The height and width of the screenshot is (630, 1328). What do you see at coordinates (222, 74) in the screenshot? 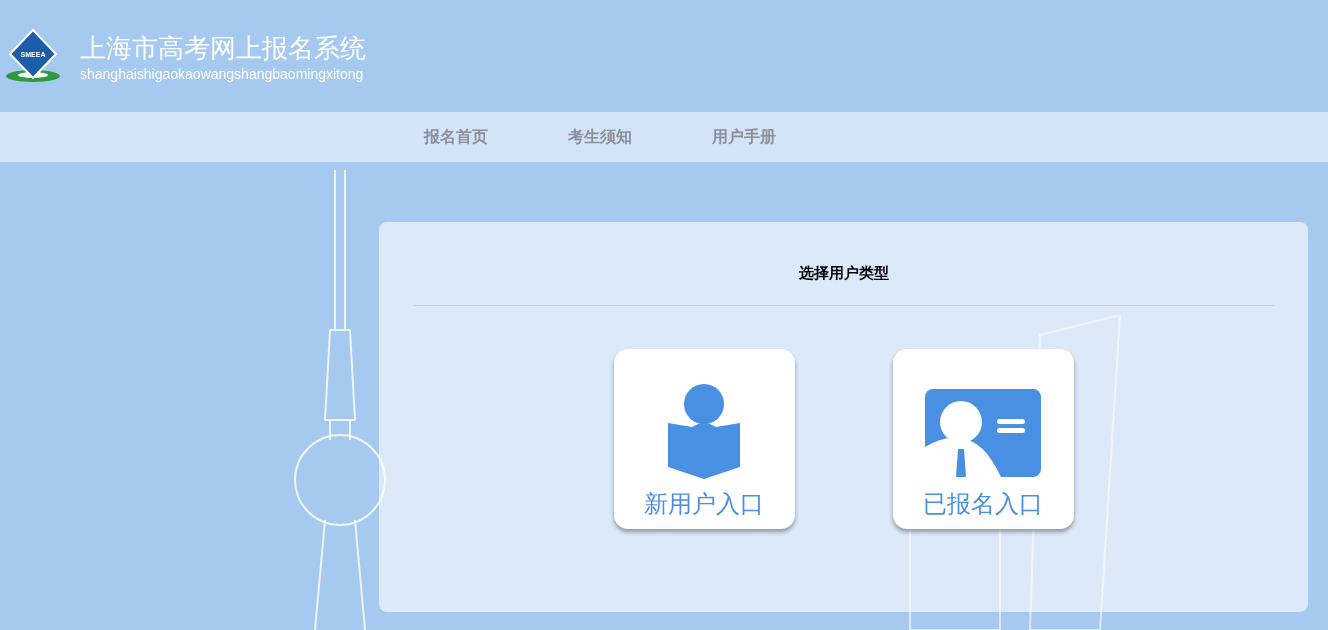
I see `site-subtitle: shanghaishigaokaowangshangbaomingxitong` at bounding box center [222, 74].